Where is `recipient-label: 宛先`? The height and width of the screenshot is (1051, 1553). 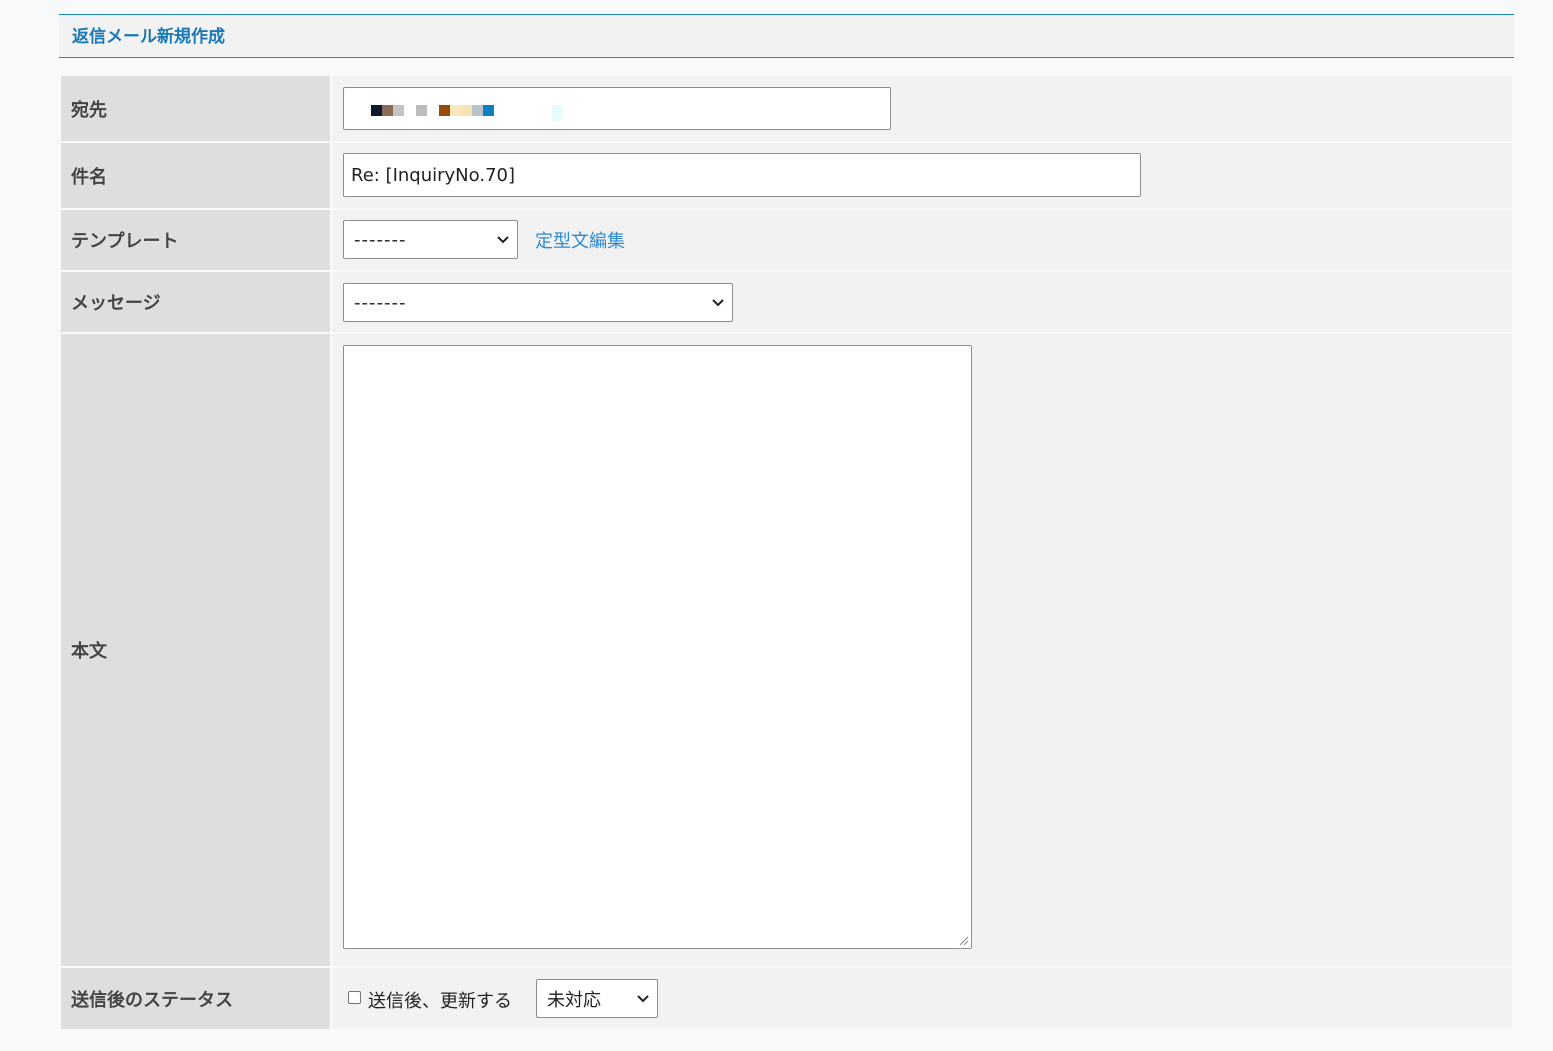 recipient-label: 宛先 is located at coordinates (89, 110).